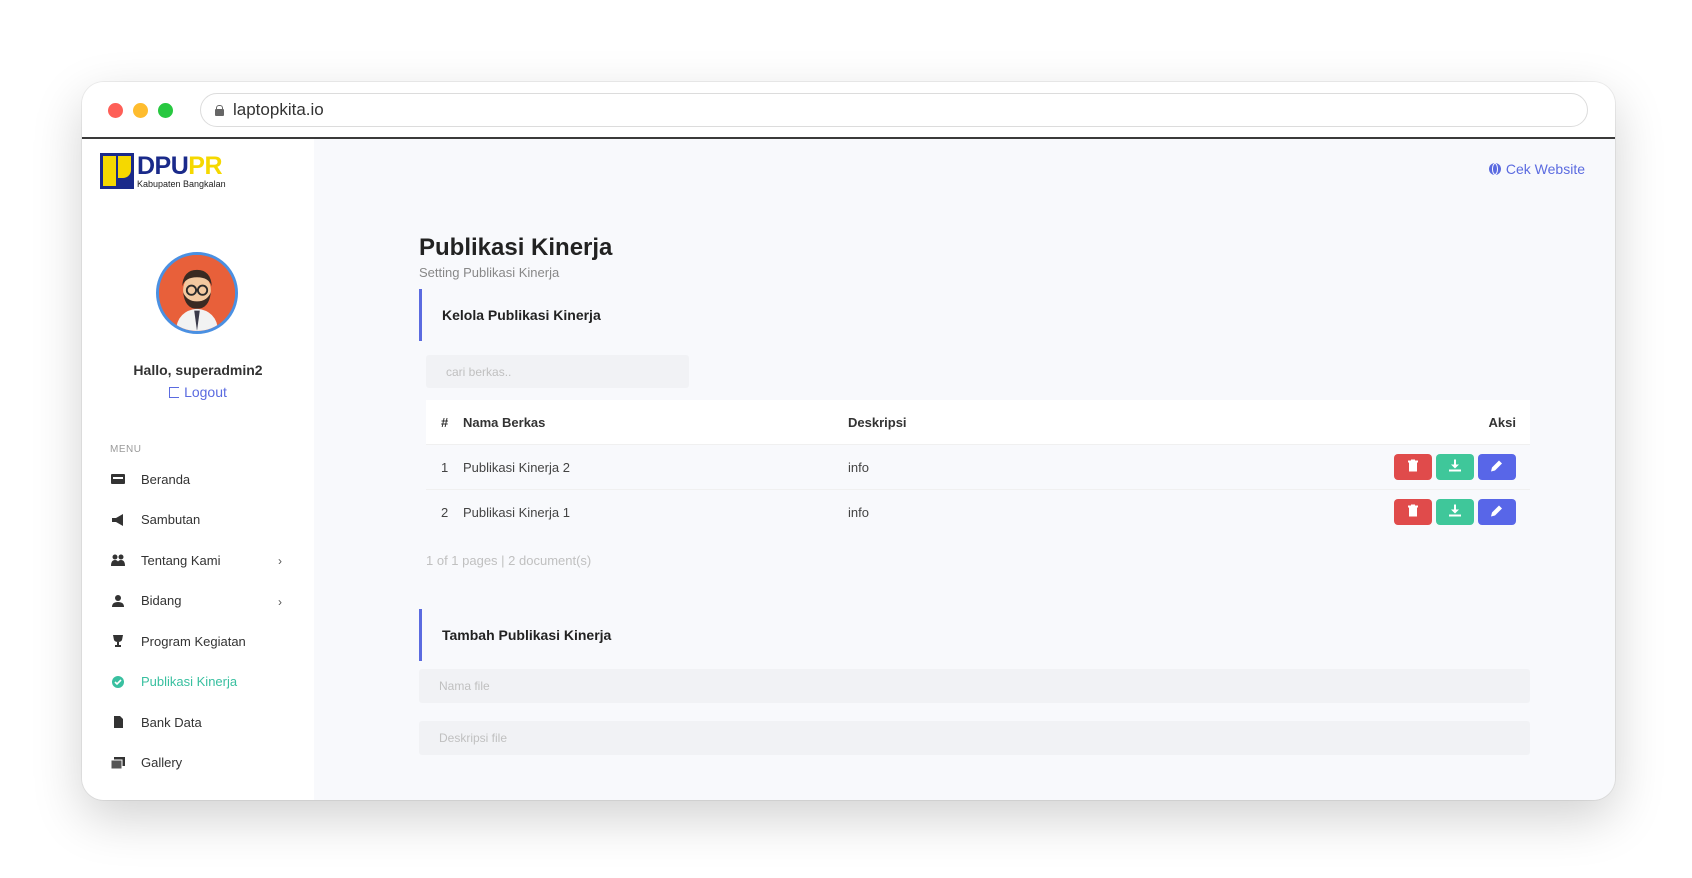  I want to click on images-icon, so click(117, 763).